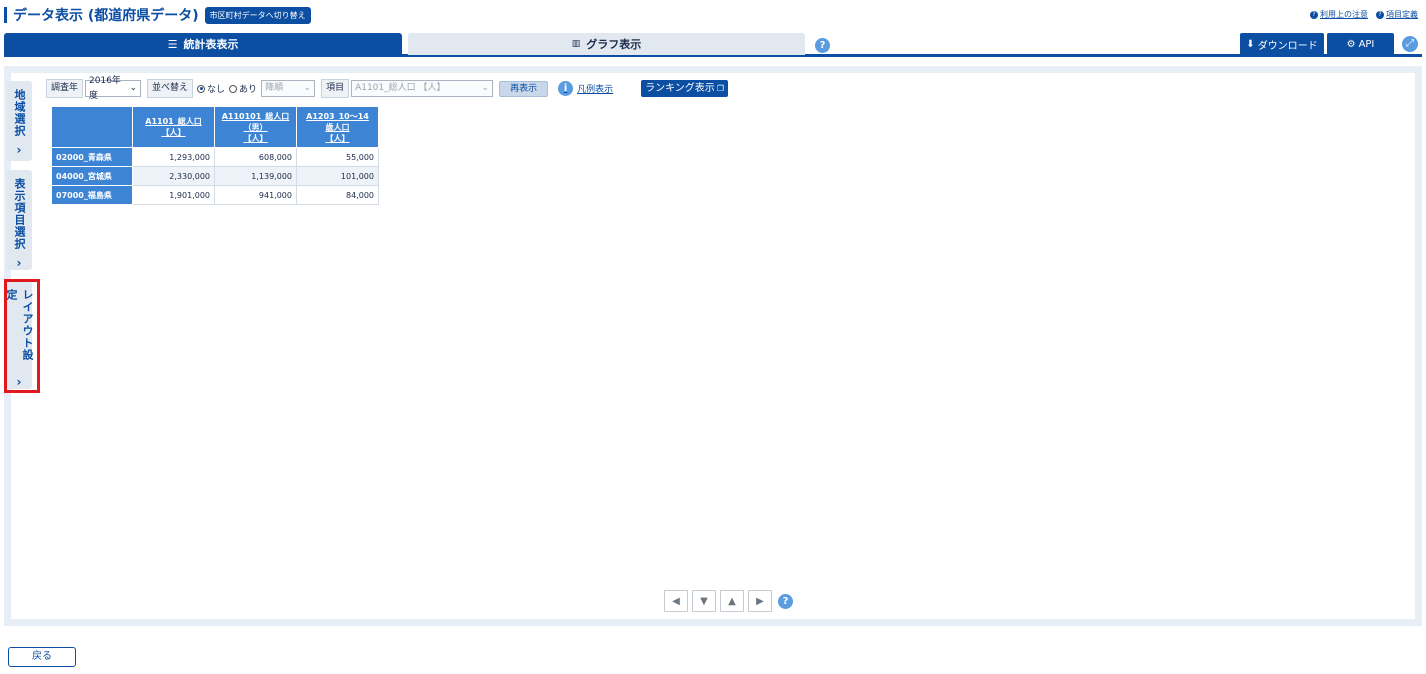 Image resolution: width=1426 pixels, height=674 pixels. Describe the element at coordinates (173, 121) in the screenshot. I see `column-header-line: A1101_総人口` at that location.